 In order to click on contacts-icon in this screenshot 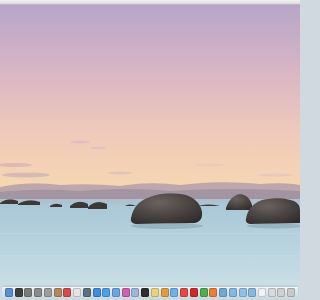, I will do `click(57, 292)`.